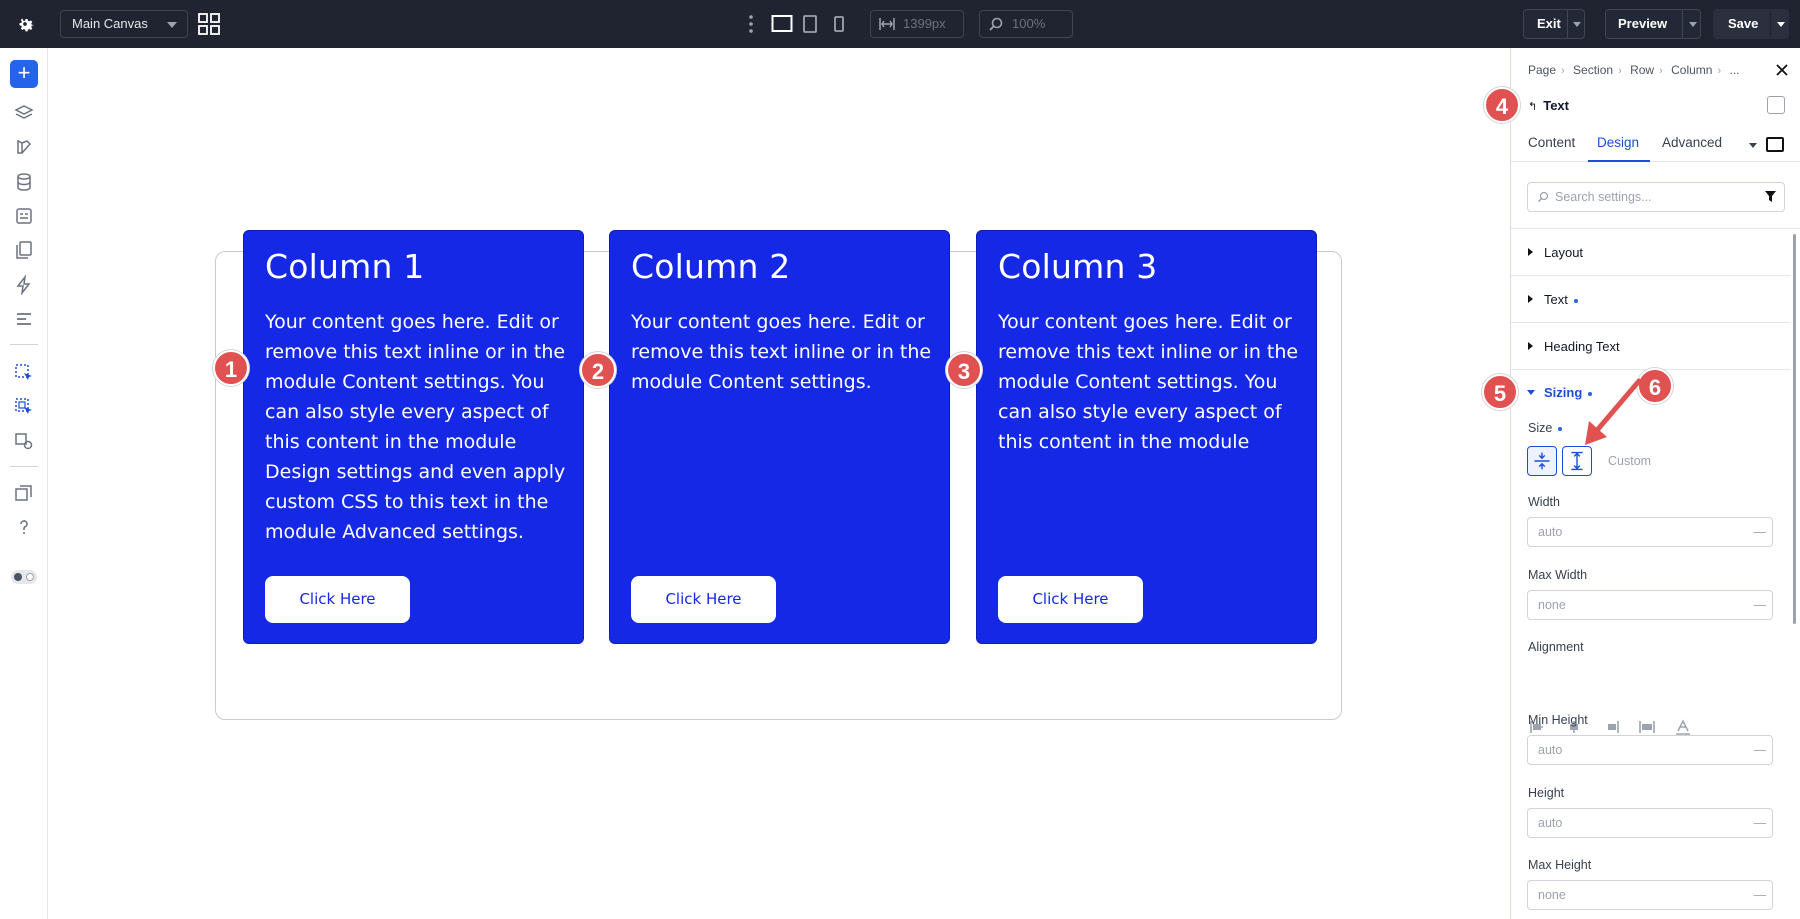  Describe the element at coordinates (24, 441) in the screenshot. I see `find-replace-icon` at that location.